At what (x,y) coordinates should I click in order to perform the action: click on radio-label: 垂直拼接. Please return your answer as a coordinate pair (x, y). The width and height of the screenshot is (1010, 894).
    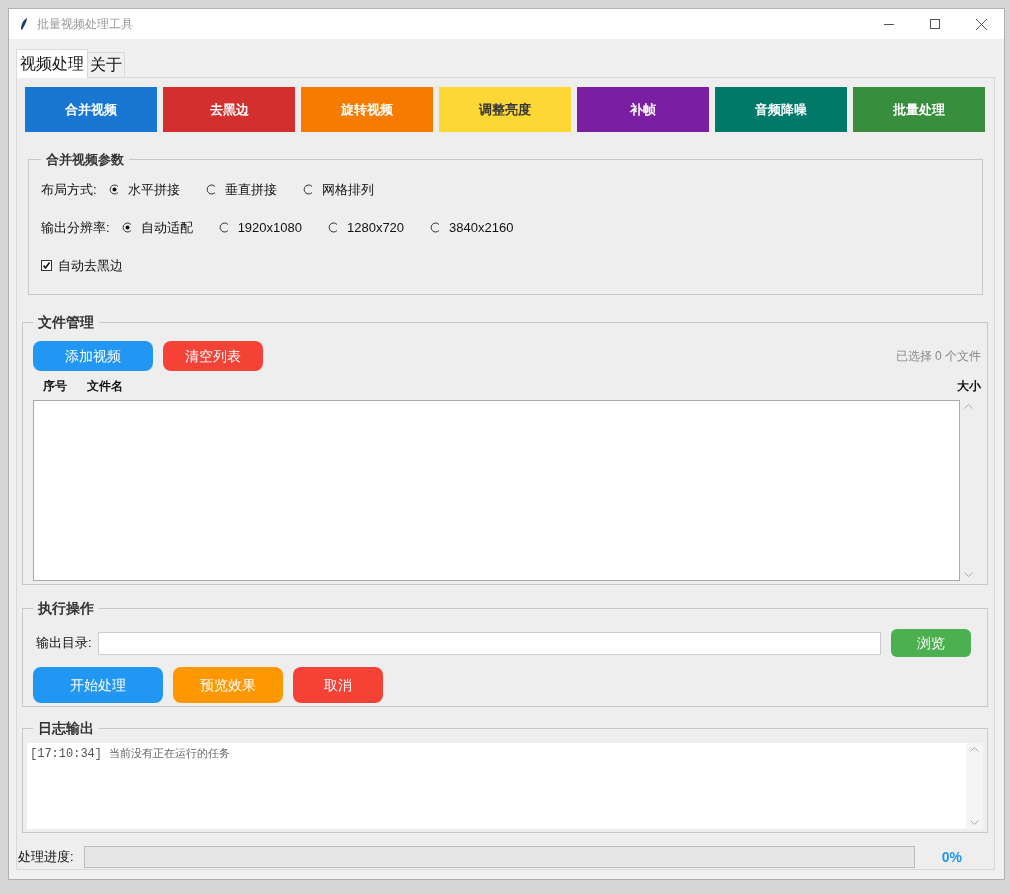
    Looking at the image, I should click on (250, 189).